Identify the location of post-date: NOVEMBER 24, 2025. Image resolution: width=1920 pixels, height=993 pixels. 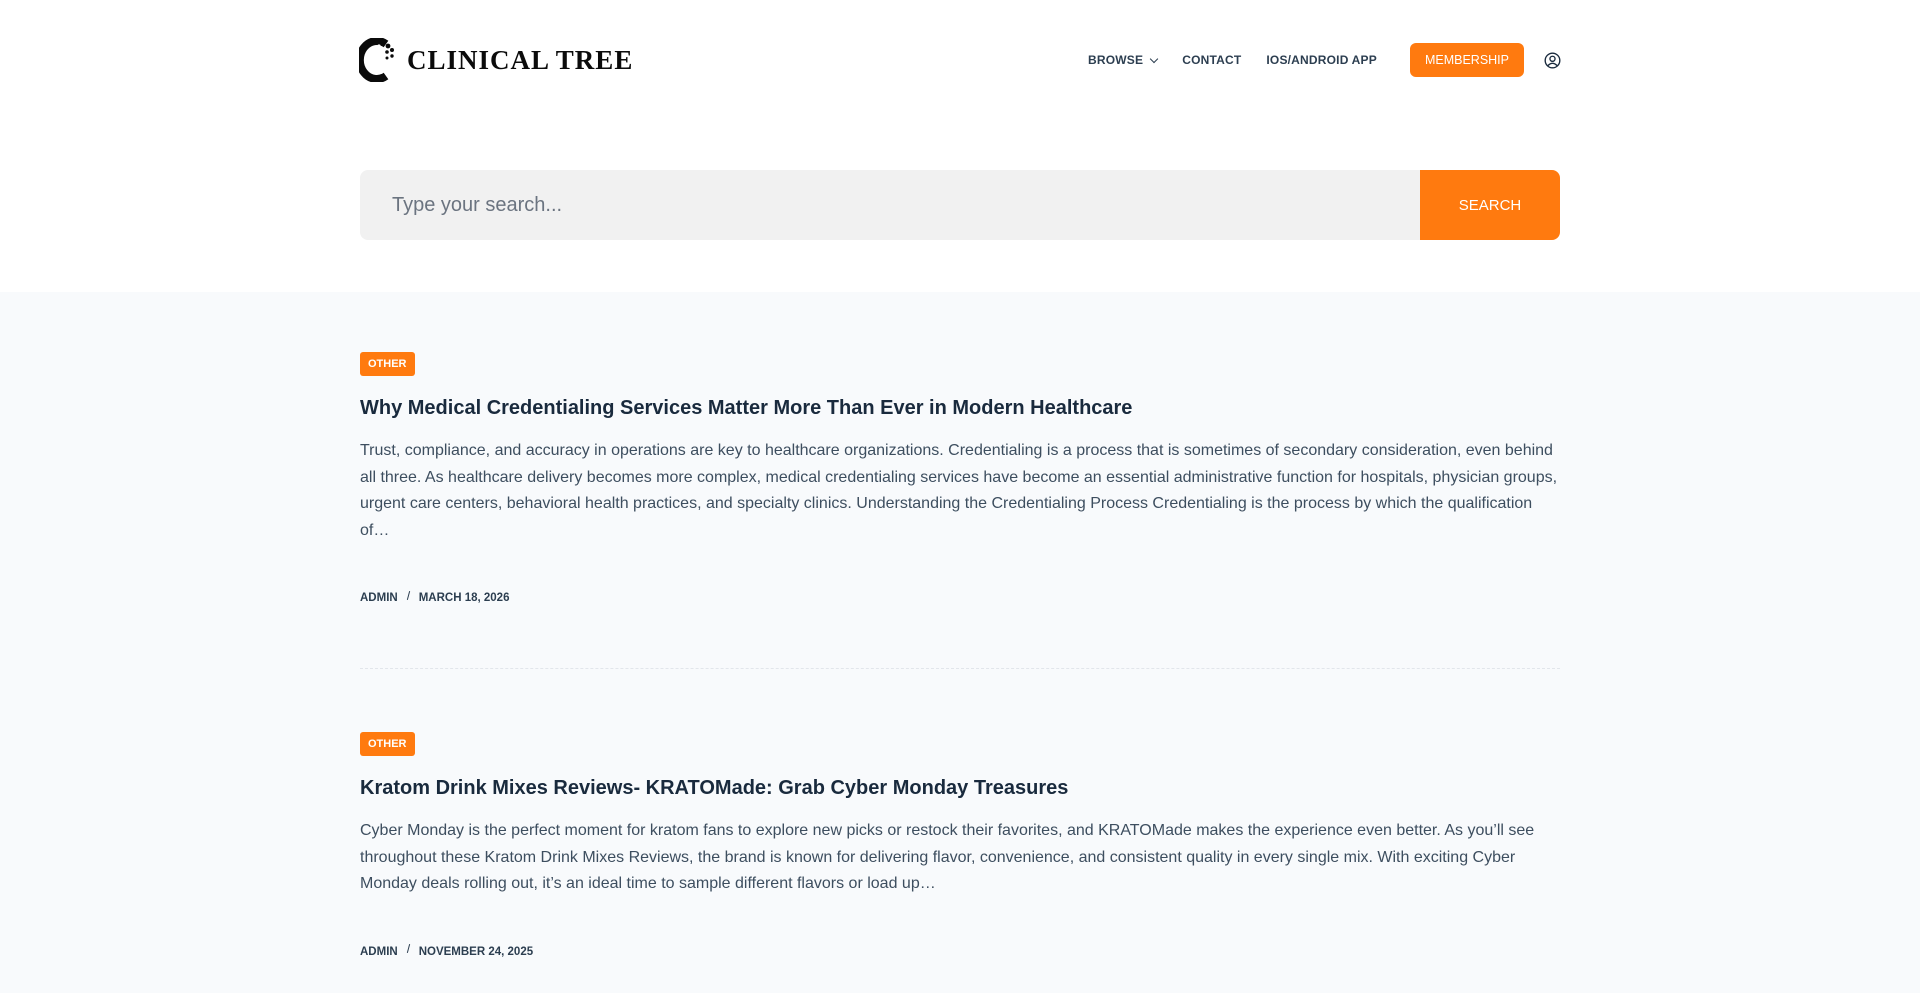
(476, 951).